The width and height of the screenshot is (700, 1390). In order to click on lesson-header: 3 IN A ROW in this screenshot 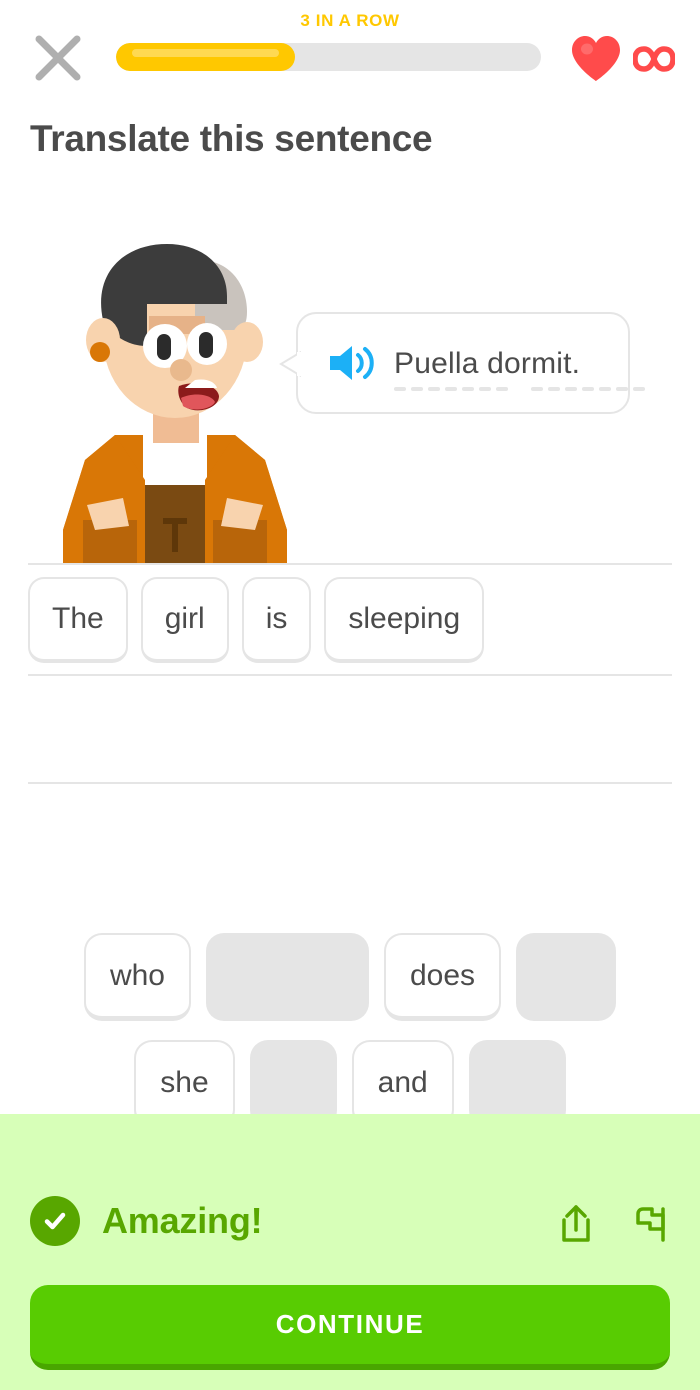, I will do `click(350, 47)`.